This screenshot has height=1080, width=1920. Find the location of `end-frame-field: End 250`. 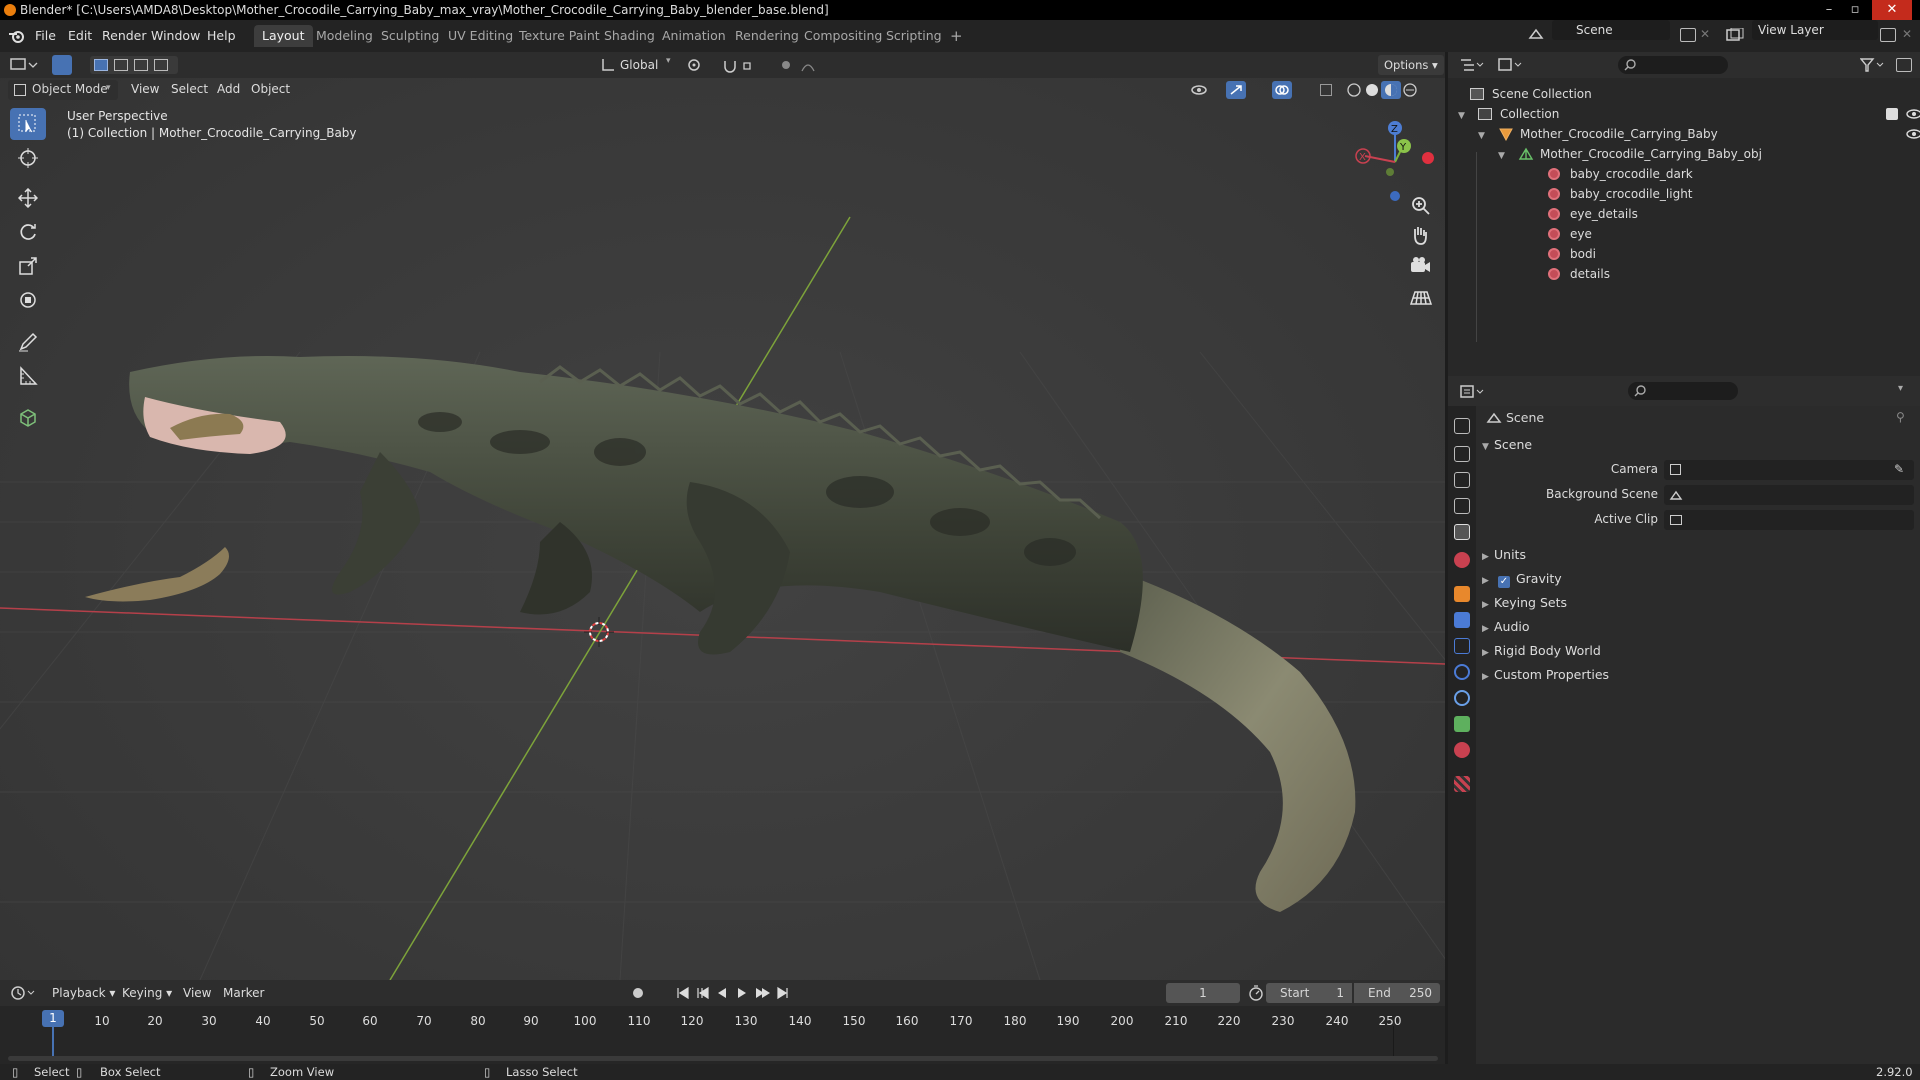

end-frame-field: End 250 is located at coordinates (1397, 993).